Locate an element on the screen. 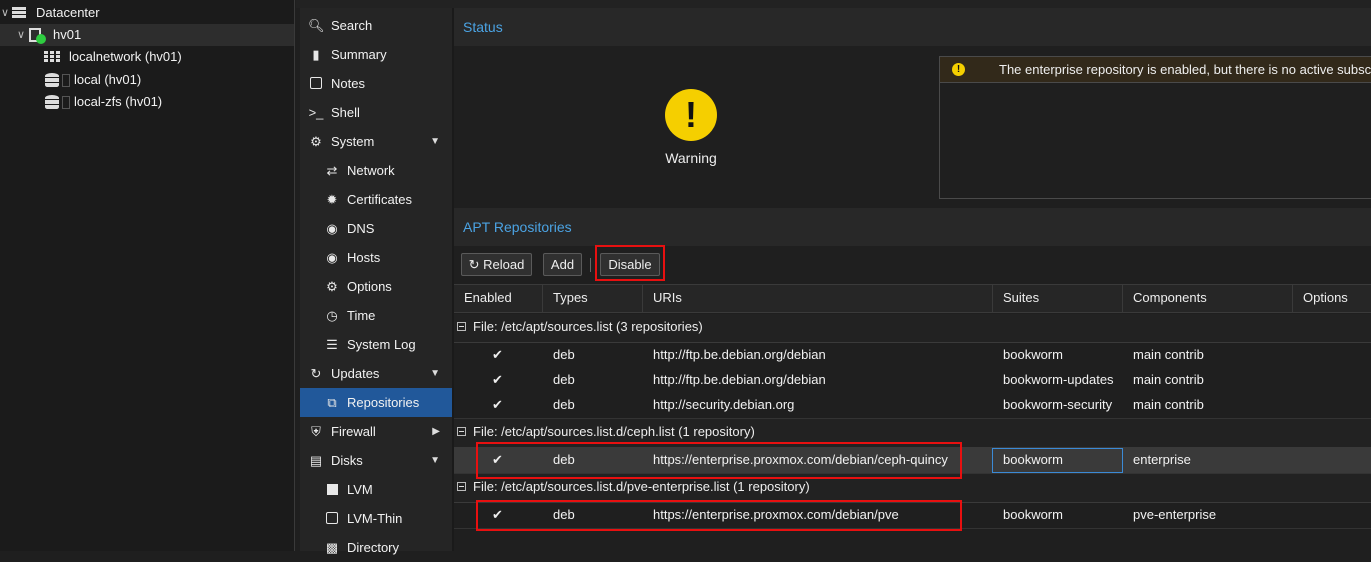  nav-label: System Log is located at coordinates (381, 344).